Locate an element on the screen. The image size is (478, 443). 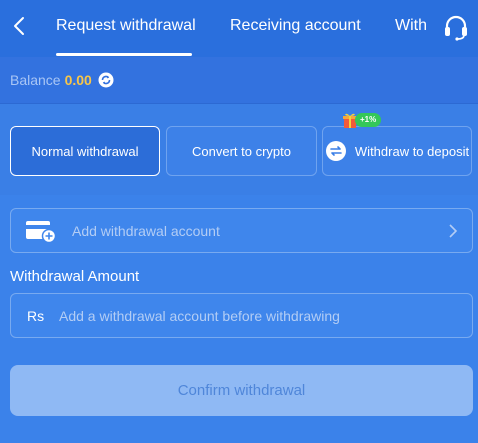
refresh-balance-button is located at coordinates (106, 80).